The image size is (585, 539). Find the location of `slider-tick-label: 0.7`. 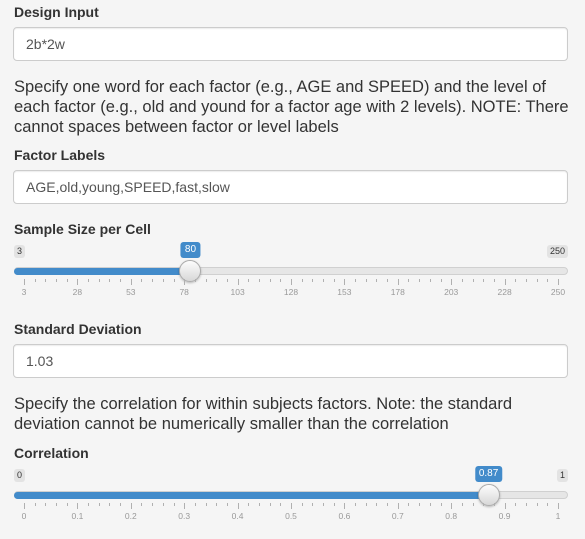

slider-tick-label: 0.7 is located at coordinates (397, 516).